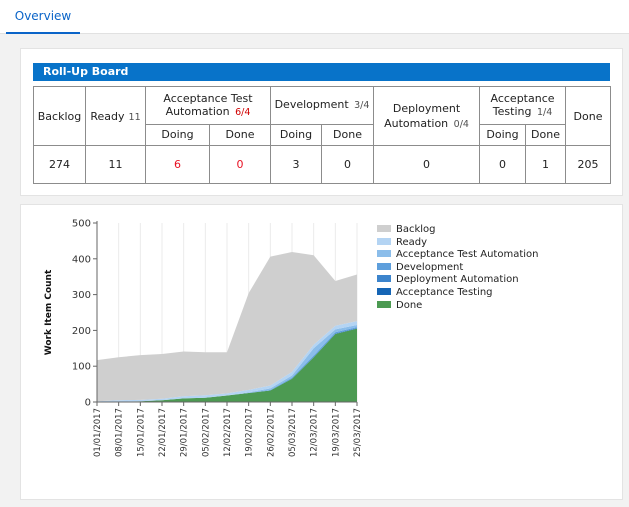 This screenshot has width=629, height=507. I want to click on legend-label: Deployment Automation, so click(457, 280).